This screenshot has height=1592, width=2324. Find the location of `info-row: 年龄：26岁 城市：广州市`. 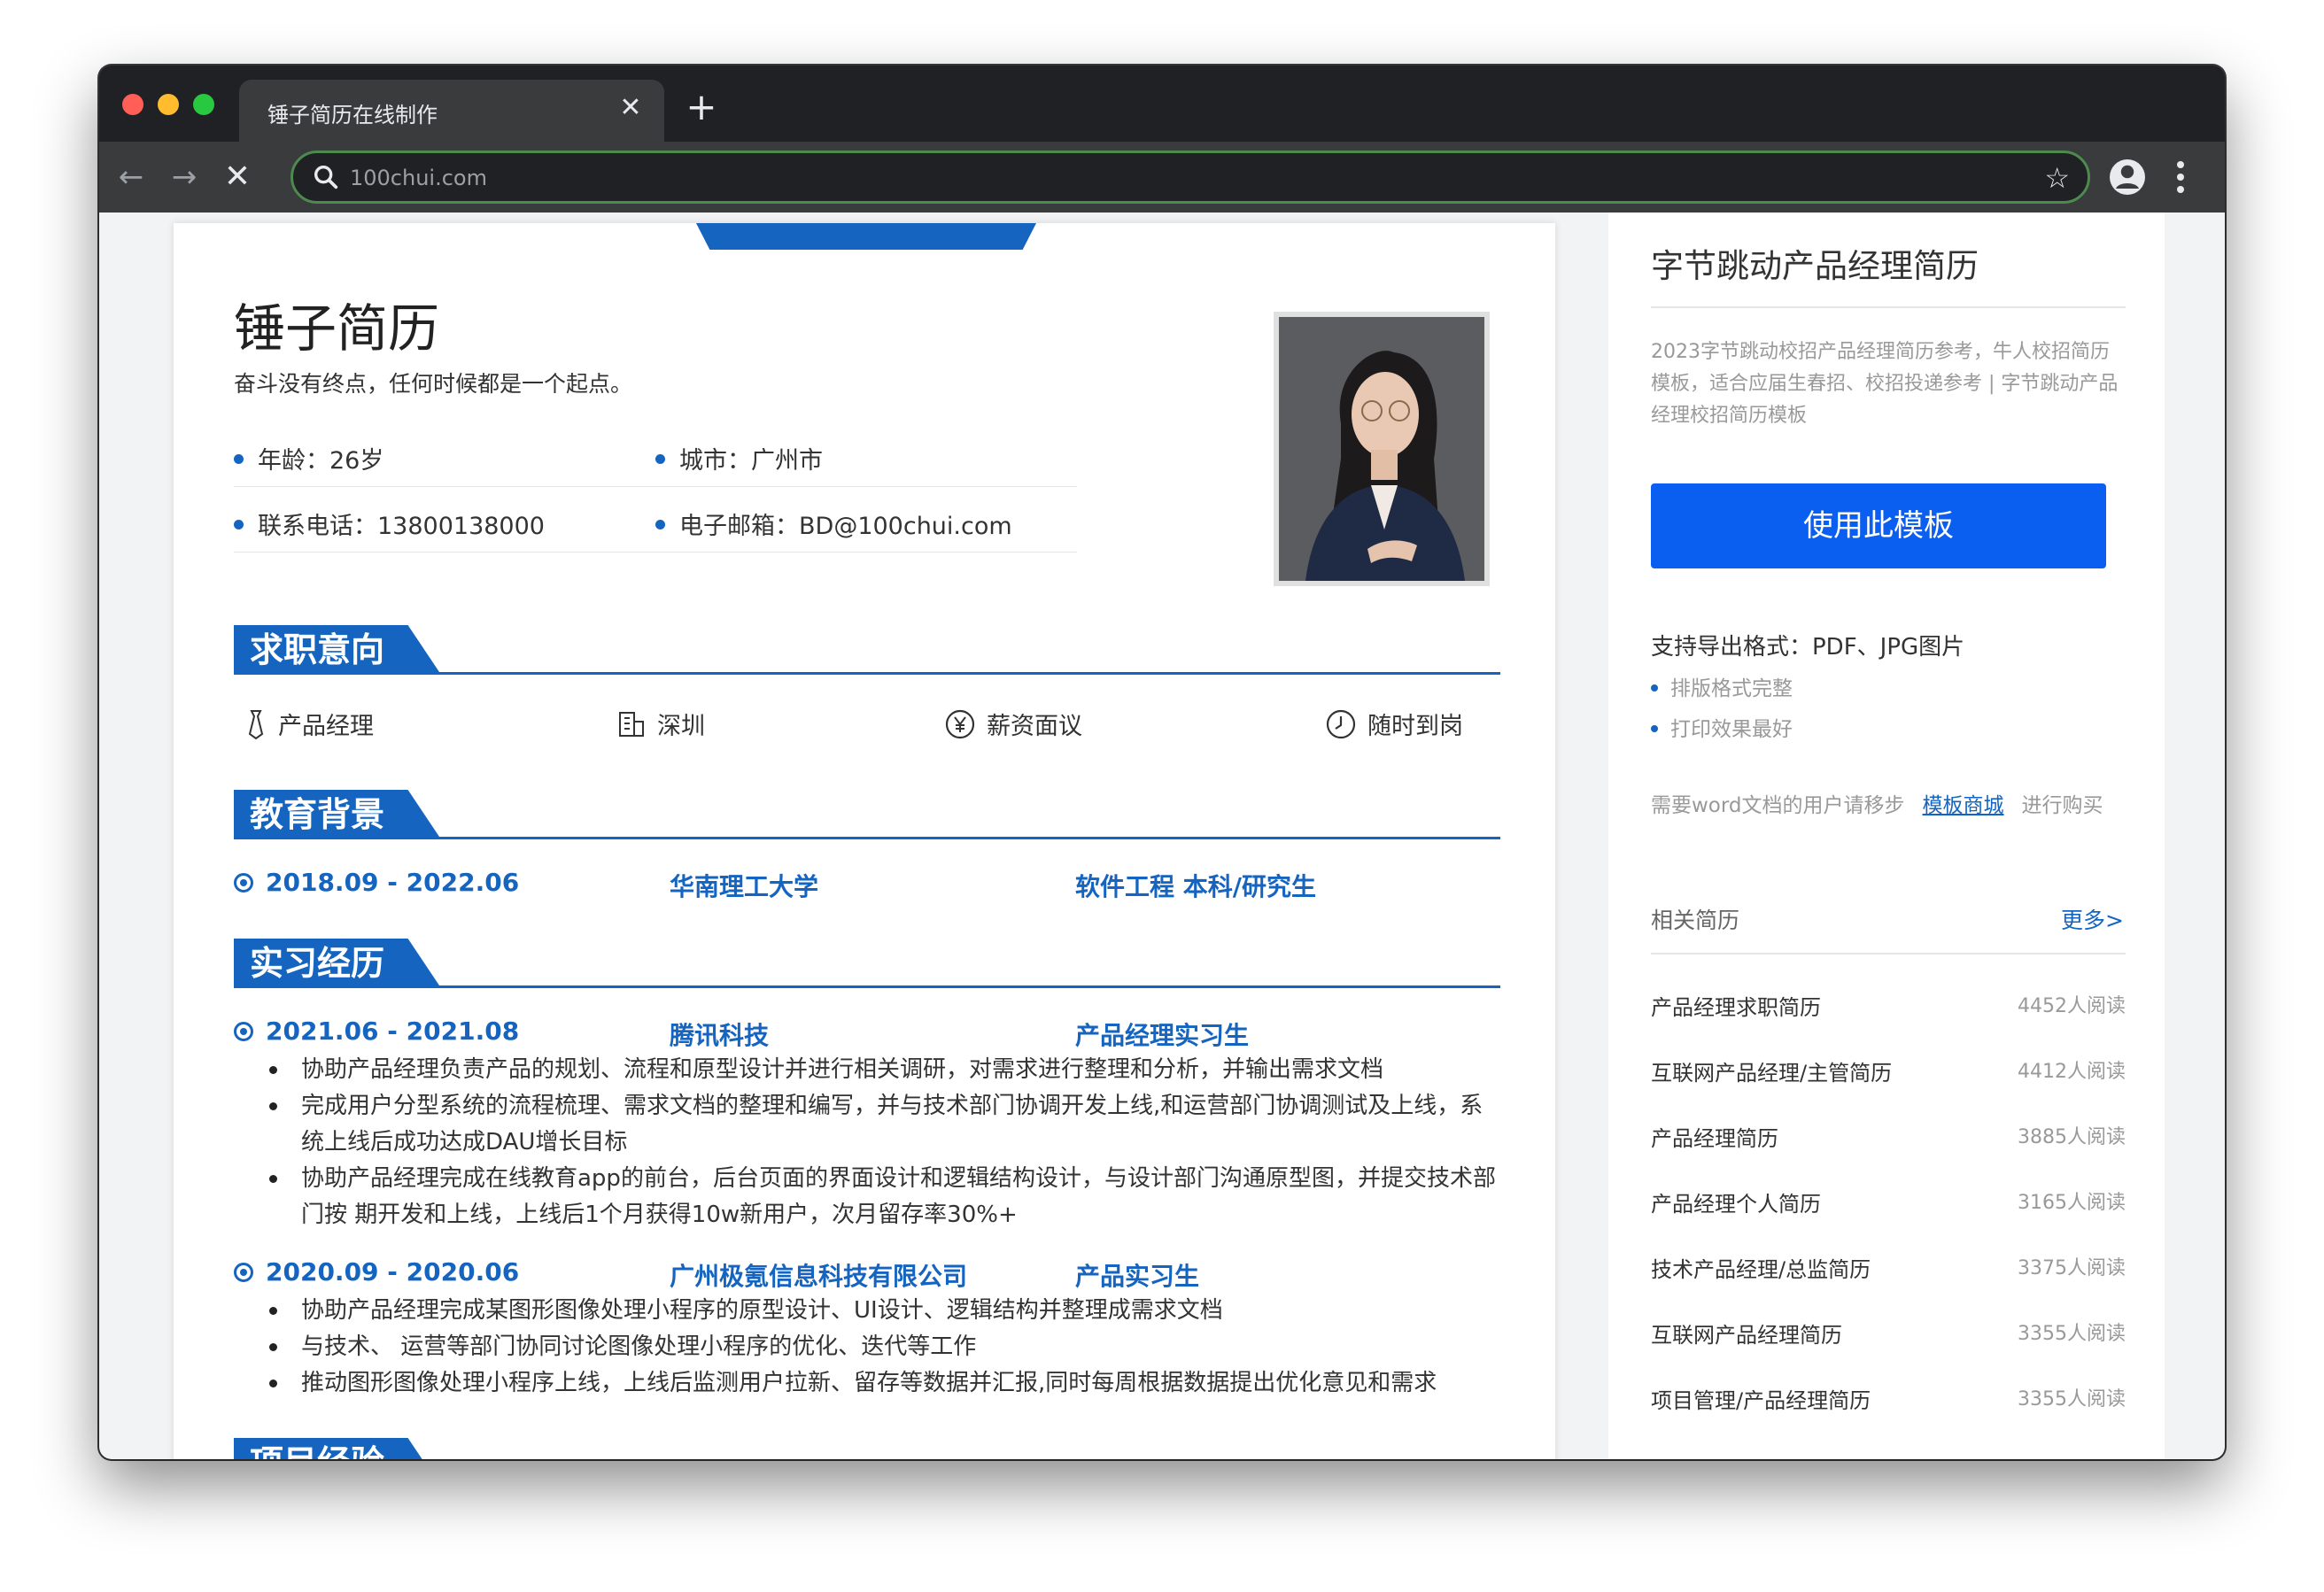

info-row: 年龄：26岁 城市：广州市 is located at coordinates (655, 455).